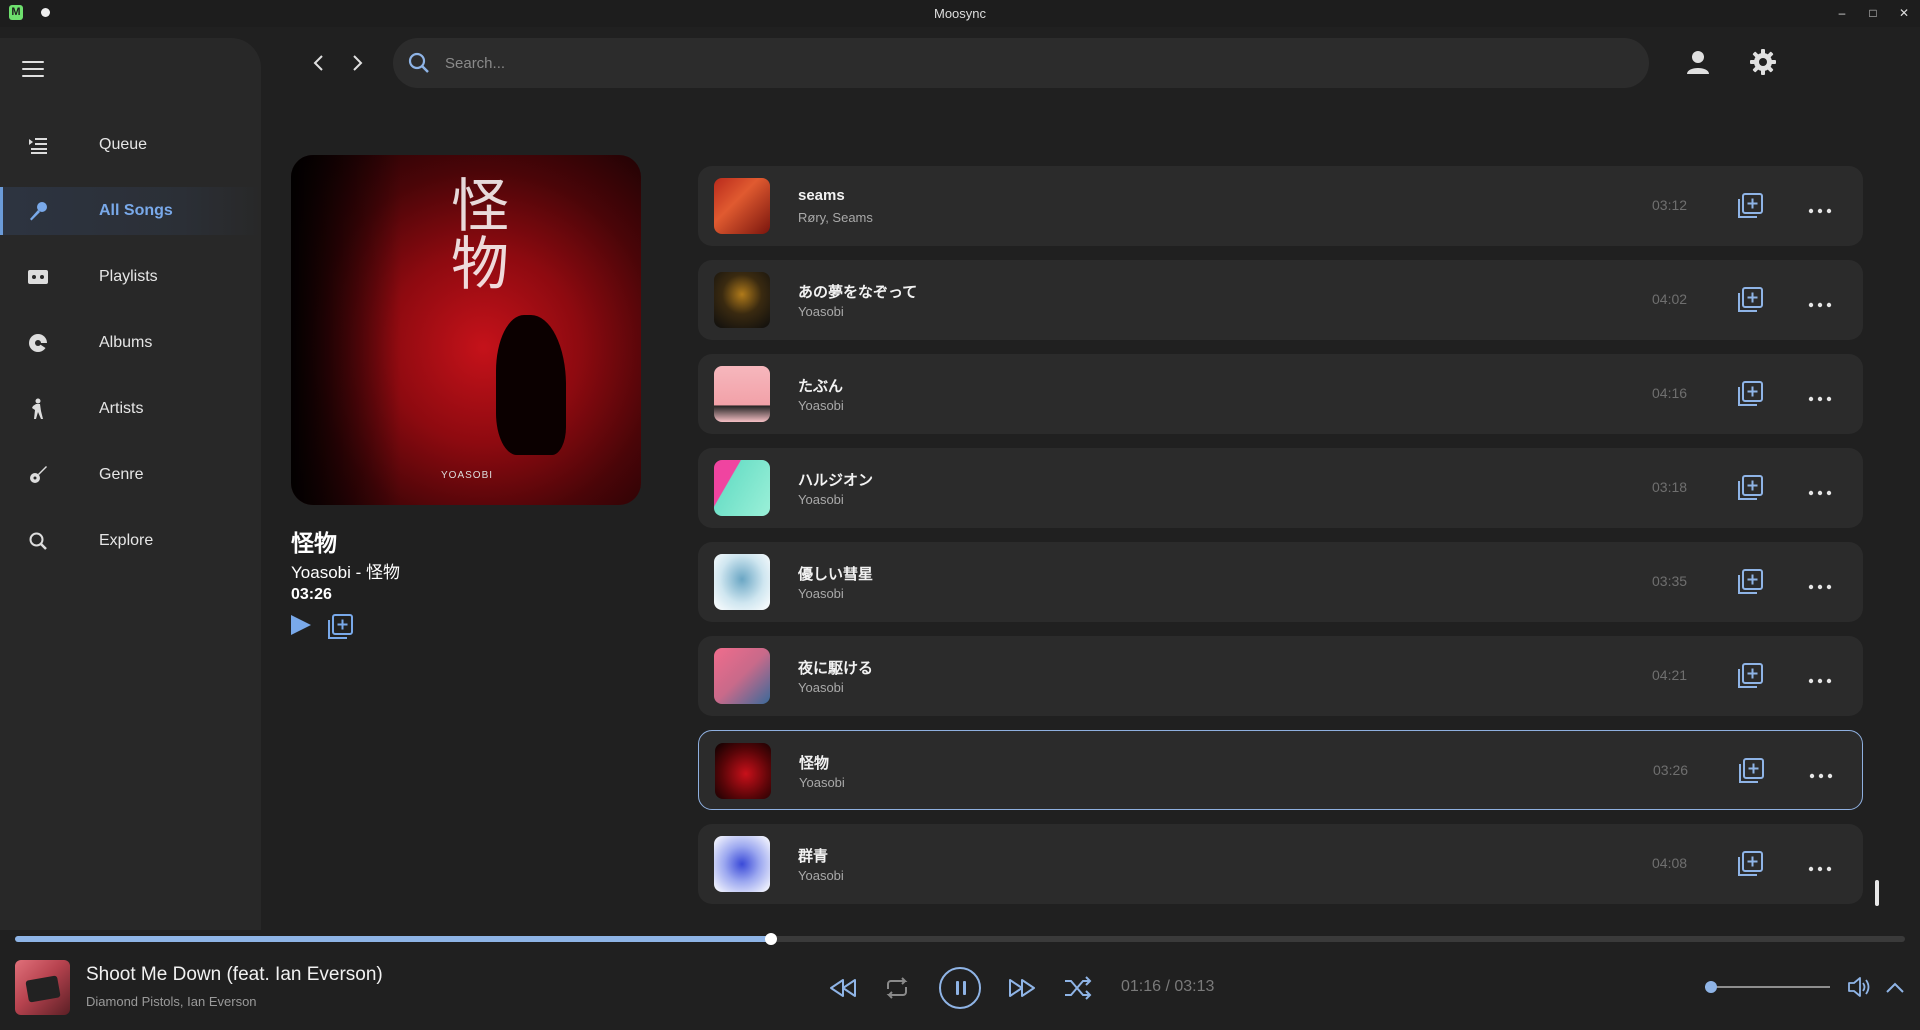 This screenshot has width=1920, height=1030. Describe the element at coordinates (1280, 206) in the screenshot. I see `song-row: seams Røry, Seams 03:12` at that location.